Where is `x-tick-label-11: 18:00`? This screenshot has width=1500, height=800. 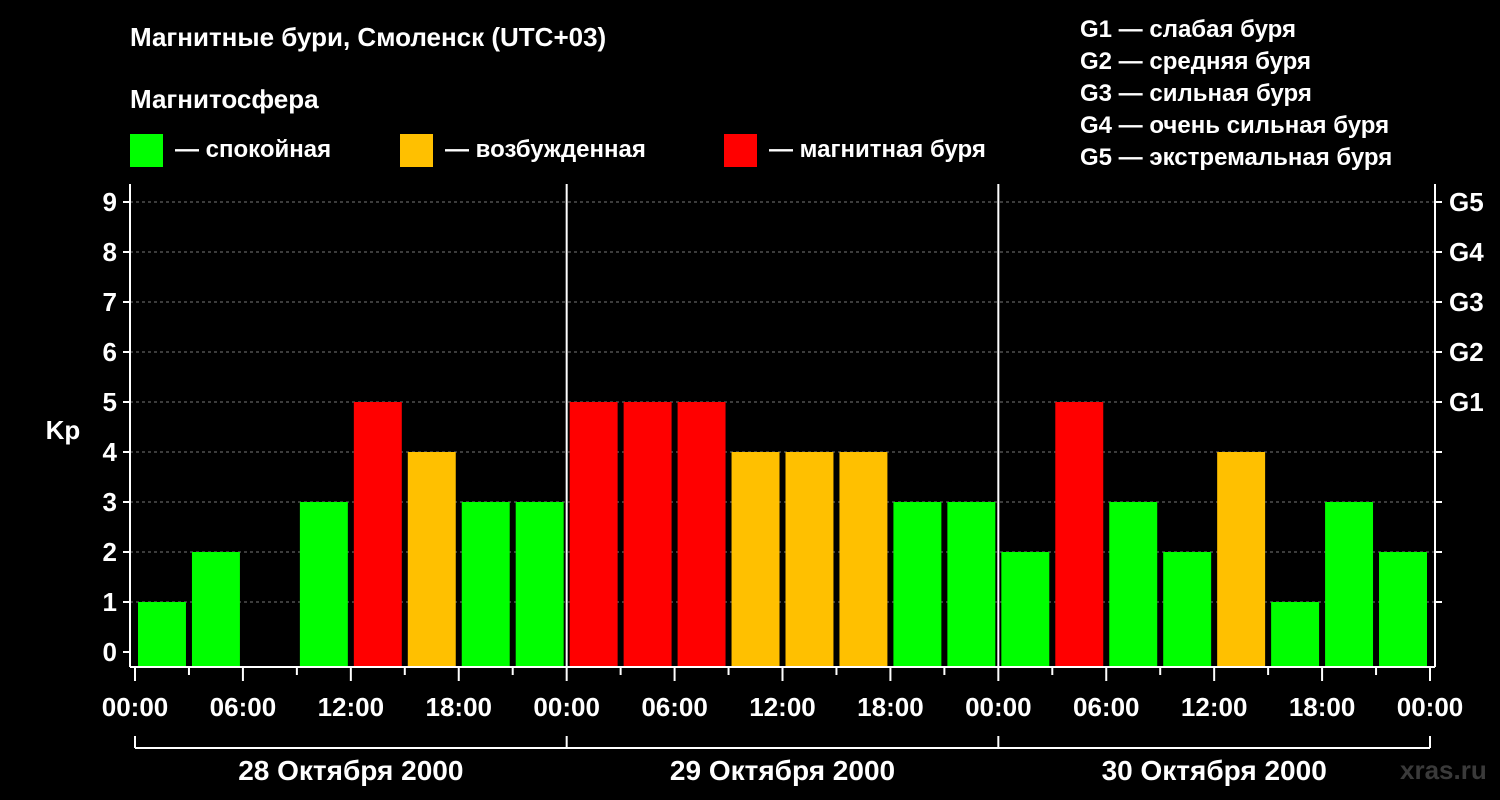 x-tick-label-11: 18:00 is located at coordinates (1322, 707).